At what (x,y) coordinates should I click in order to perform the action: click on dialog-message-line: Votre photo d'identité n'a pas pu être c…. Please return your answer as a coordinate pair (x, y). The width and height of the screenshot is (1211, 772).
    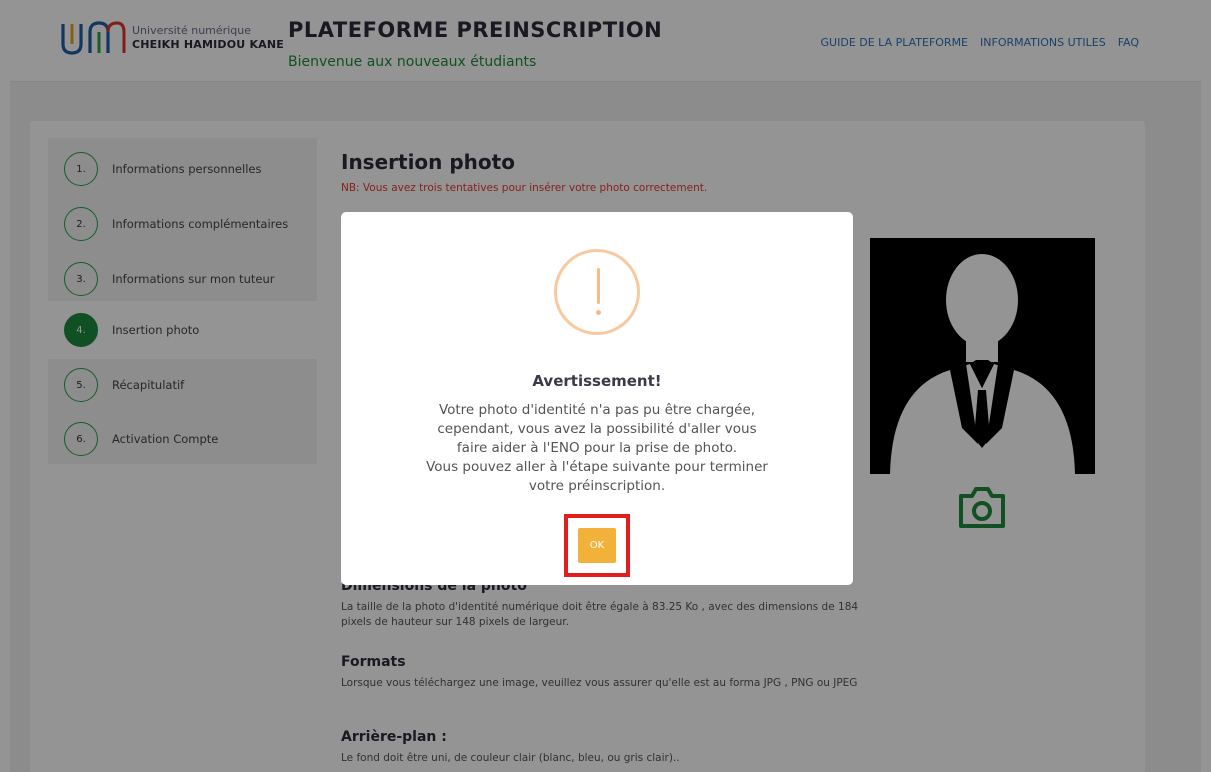
    Looking at the image, I should click on (597, 410).